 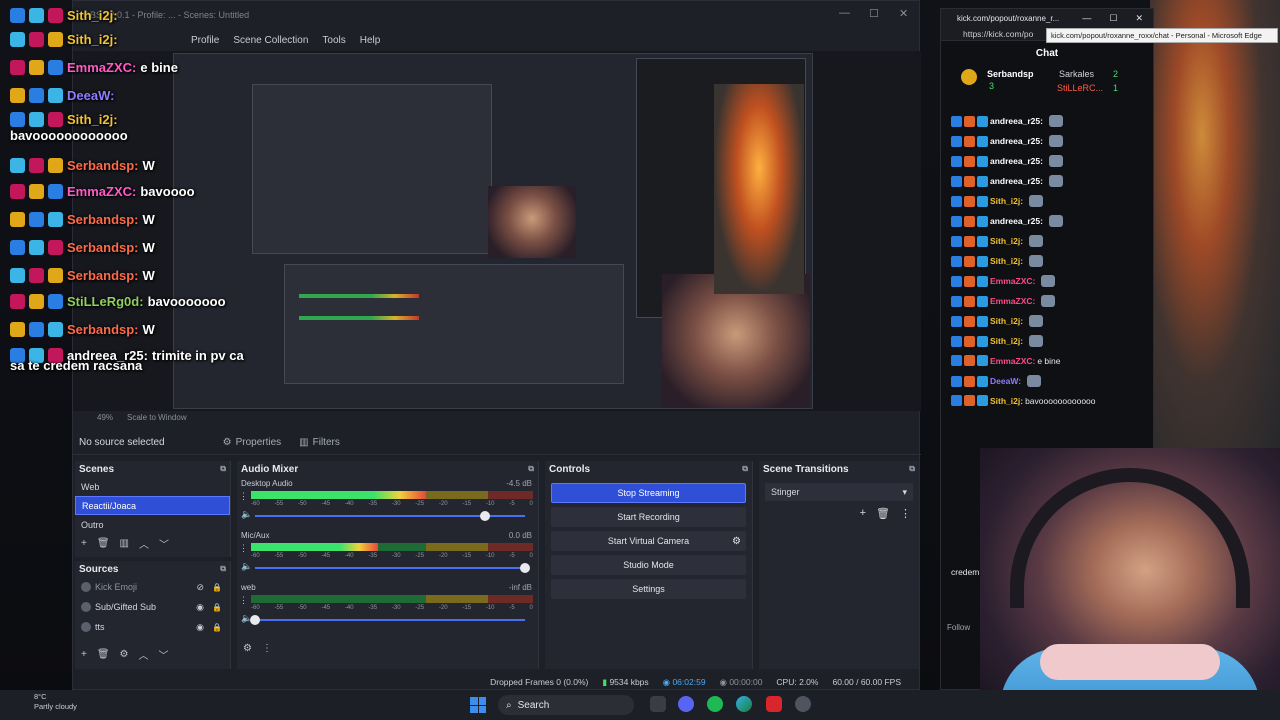 What do you see at coordinates (658, 704) in the screenshot?
I see `file-explorer-icon` at bounding box center [658, 704].